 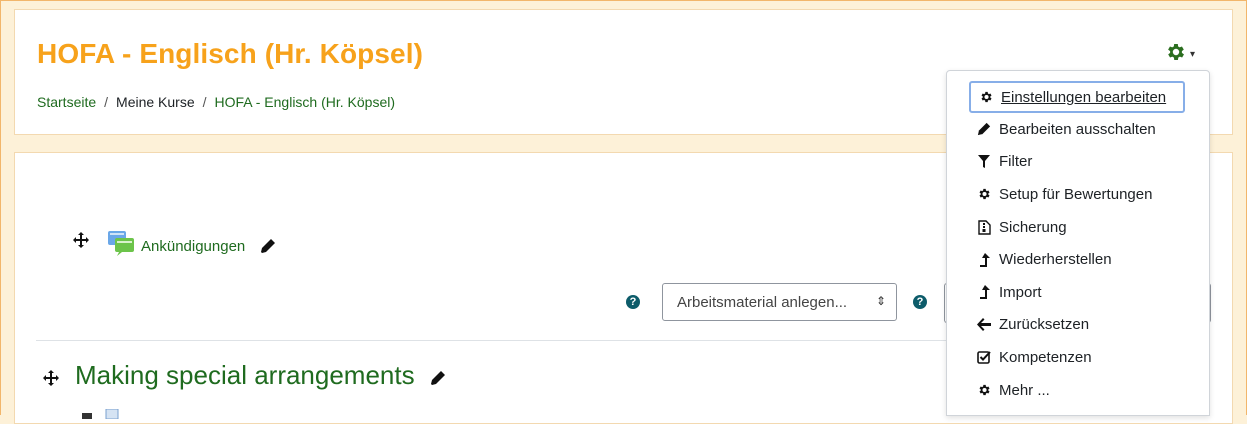 What do you see at coordinates (66, 102) in the screenshot?
I see `breadcrumb-home: Startseite` at bounding box center [66, 102].